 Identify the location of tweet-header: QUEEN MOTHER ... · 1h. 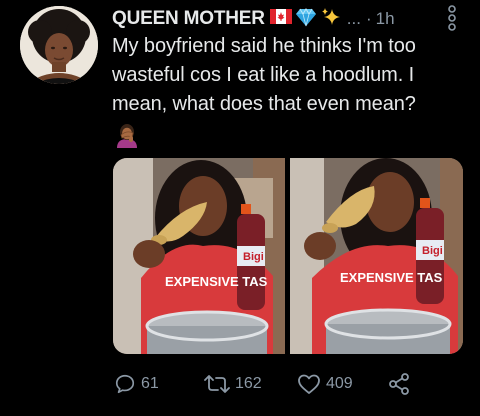
(292, 19).